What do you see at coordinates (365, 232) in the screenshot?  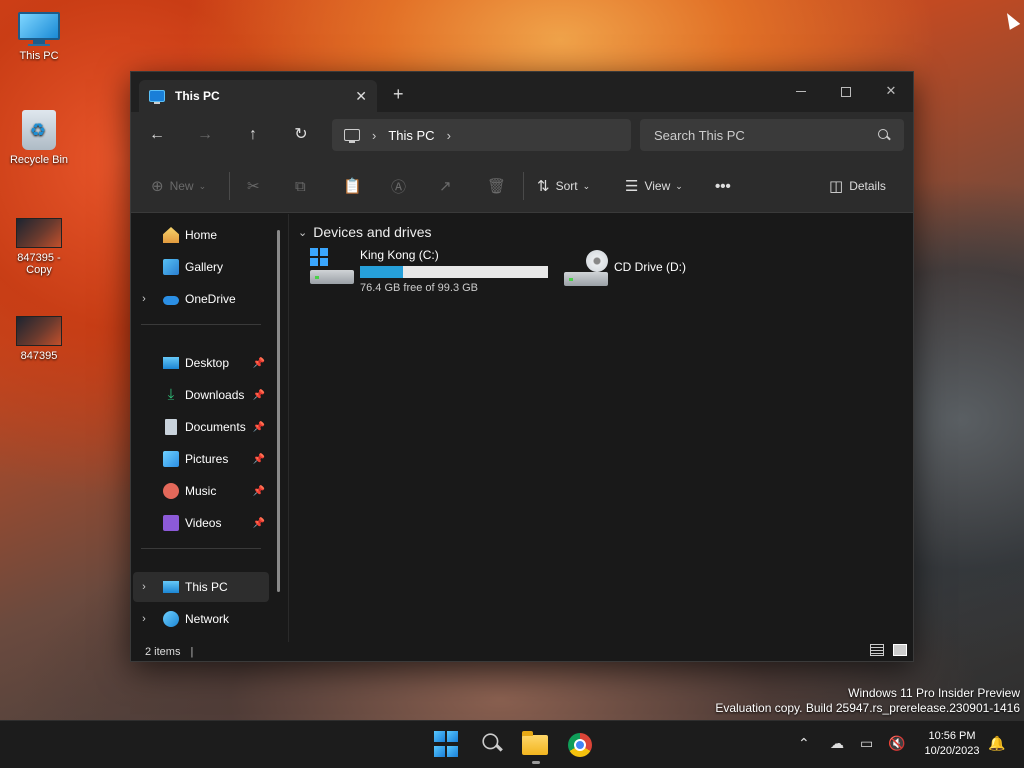 I see `group-header-devices: ⌄ Devices and drives` at bounding box center [365, 232].